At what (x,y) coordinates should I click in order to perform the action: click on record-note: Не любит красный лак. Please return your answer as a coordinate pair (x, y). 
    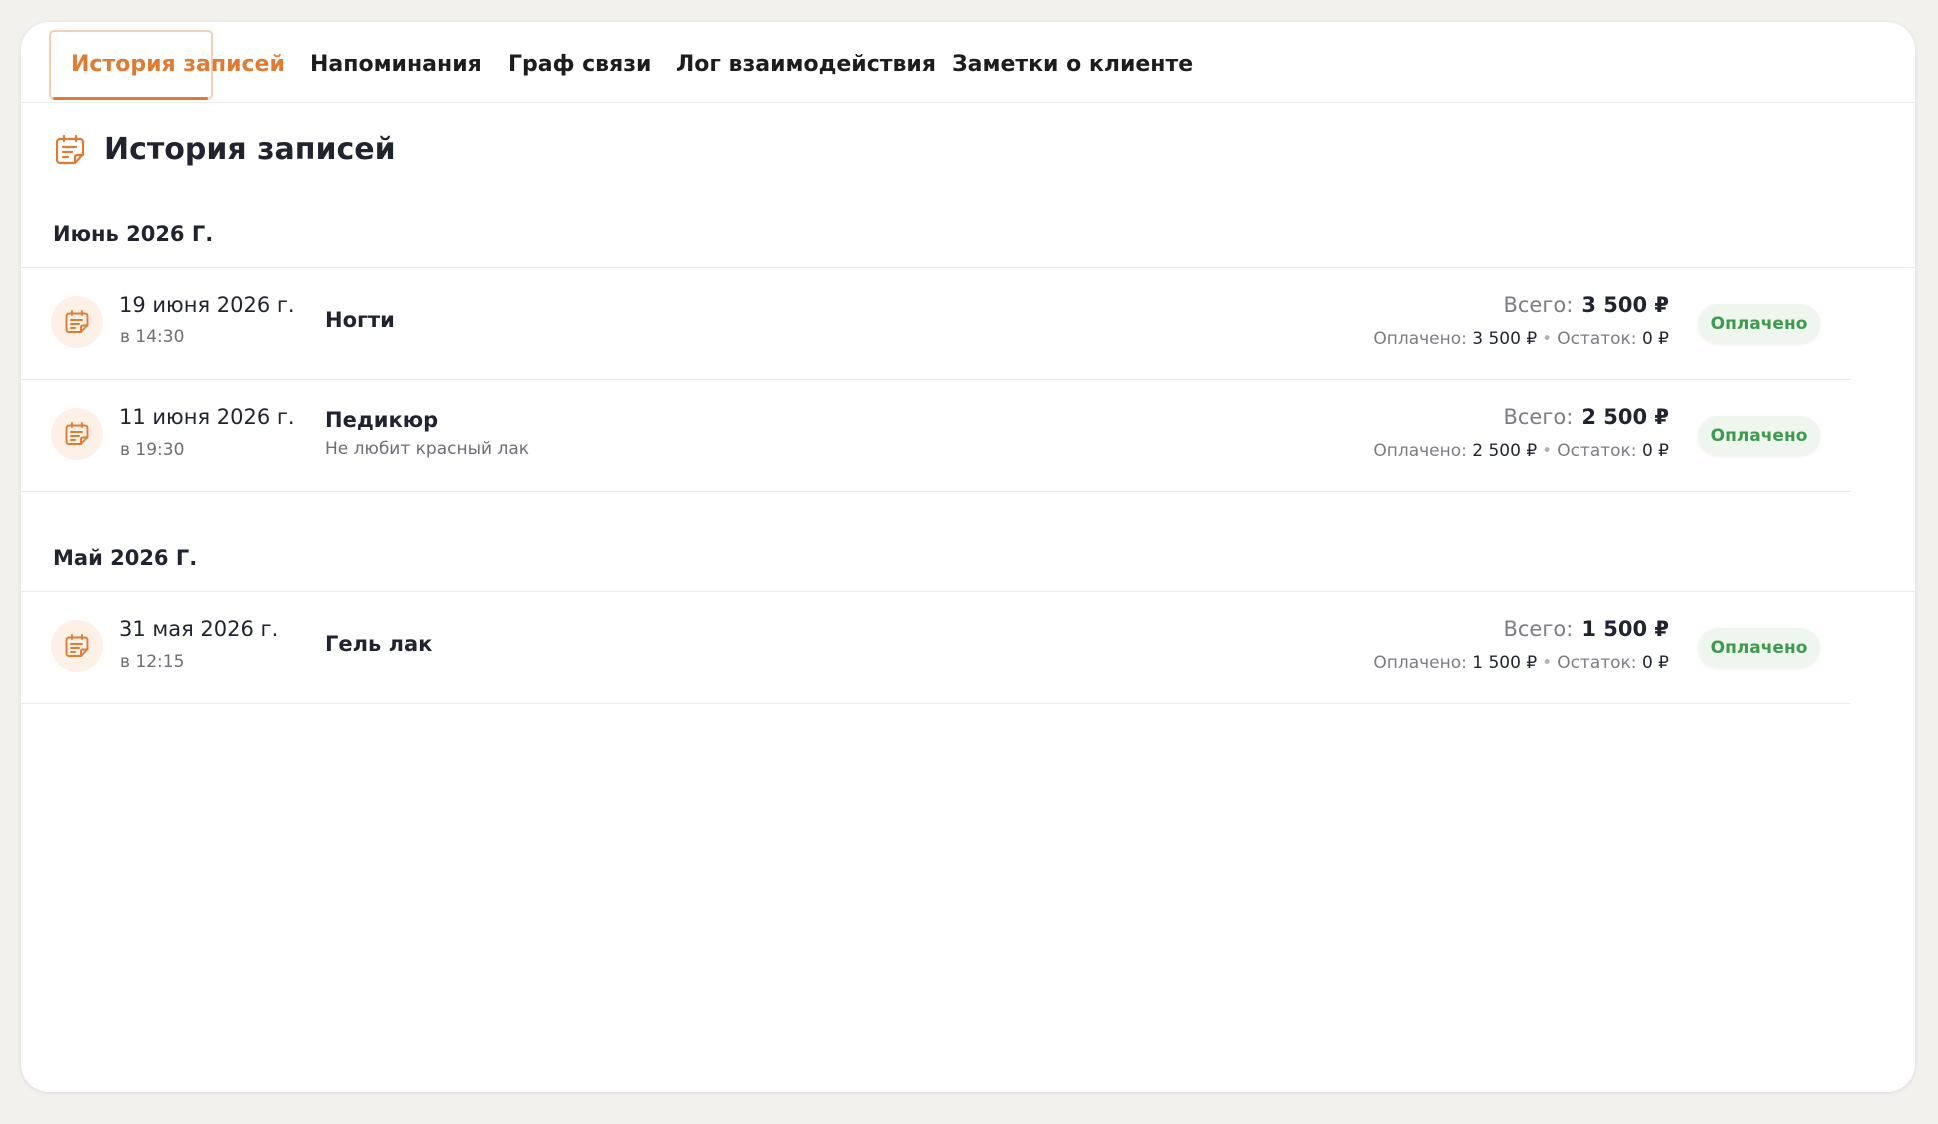
    Looking at the image, I should click on (427, 449).